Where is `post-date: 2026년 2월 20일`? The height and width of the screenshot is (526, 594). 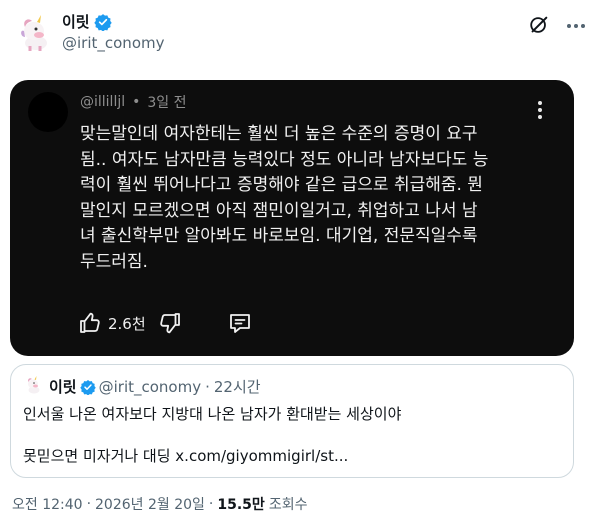
post-date: 2026년 2월 20일 is located at coordinates (150, 504).